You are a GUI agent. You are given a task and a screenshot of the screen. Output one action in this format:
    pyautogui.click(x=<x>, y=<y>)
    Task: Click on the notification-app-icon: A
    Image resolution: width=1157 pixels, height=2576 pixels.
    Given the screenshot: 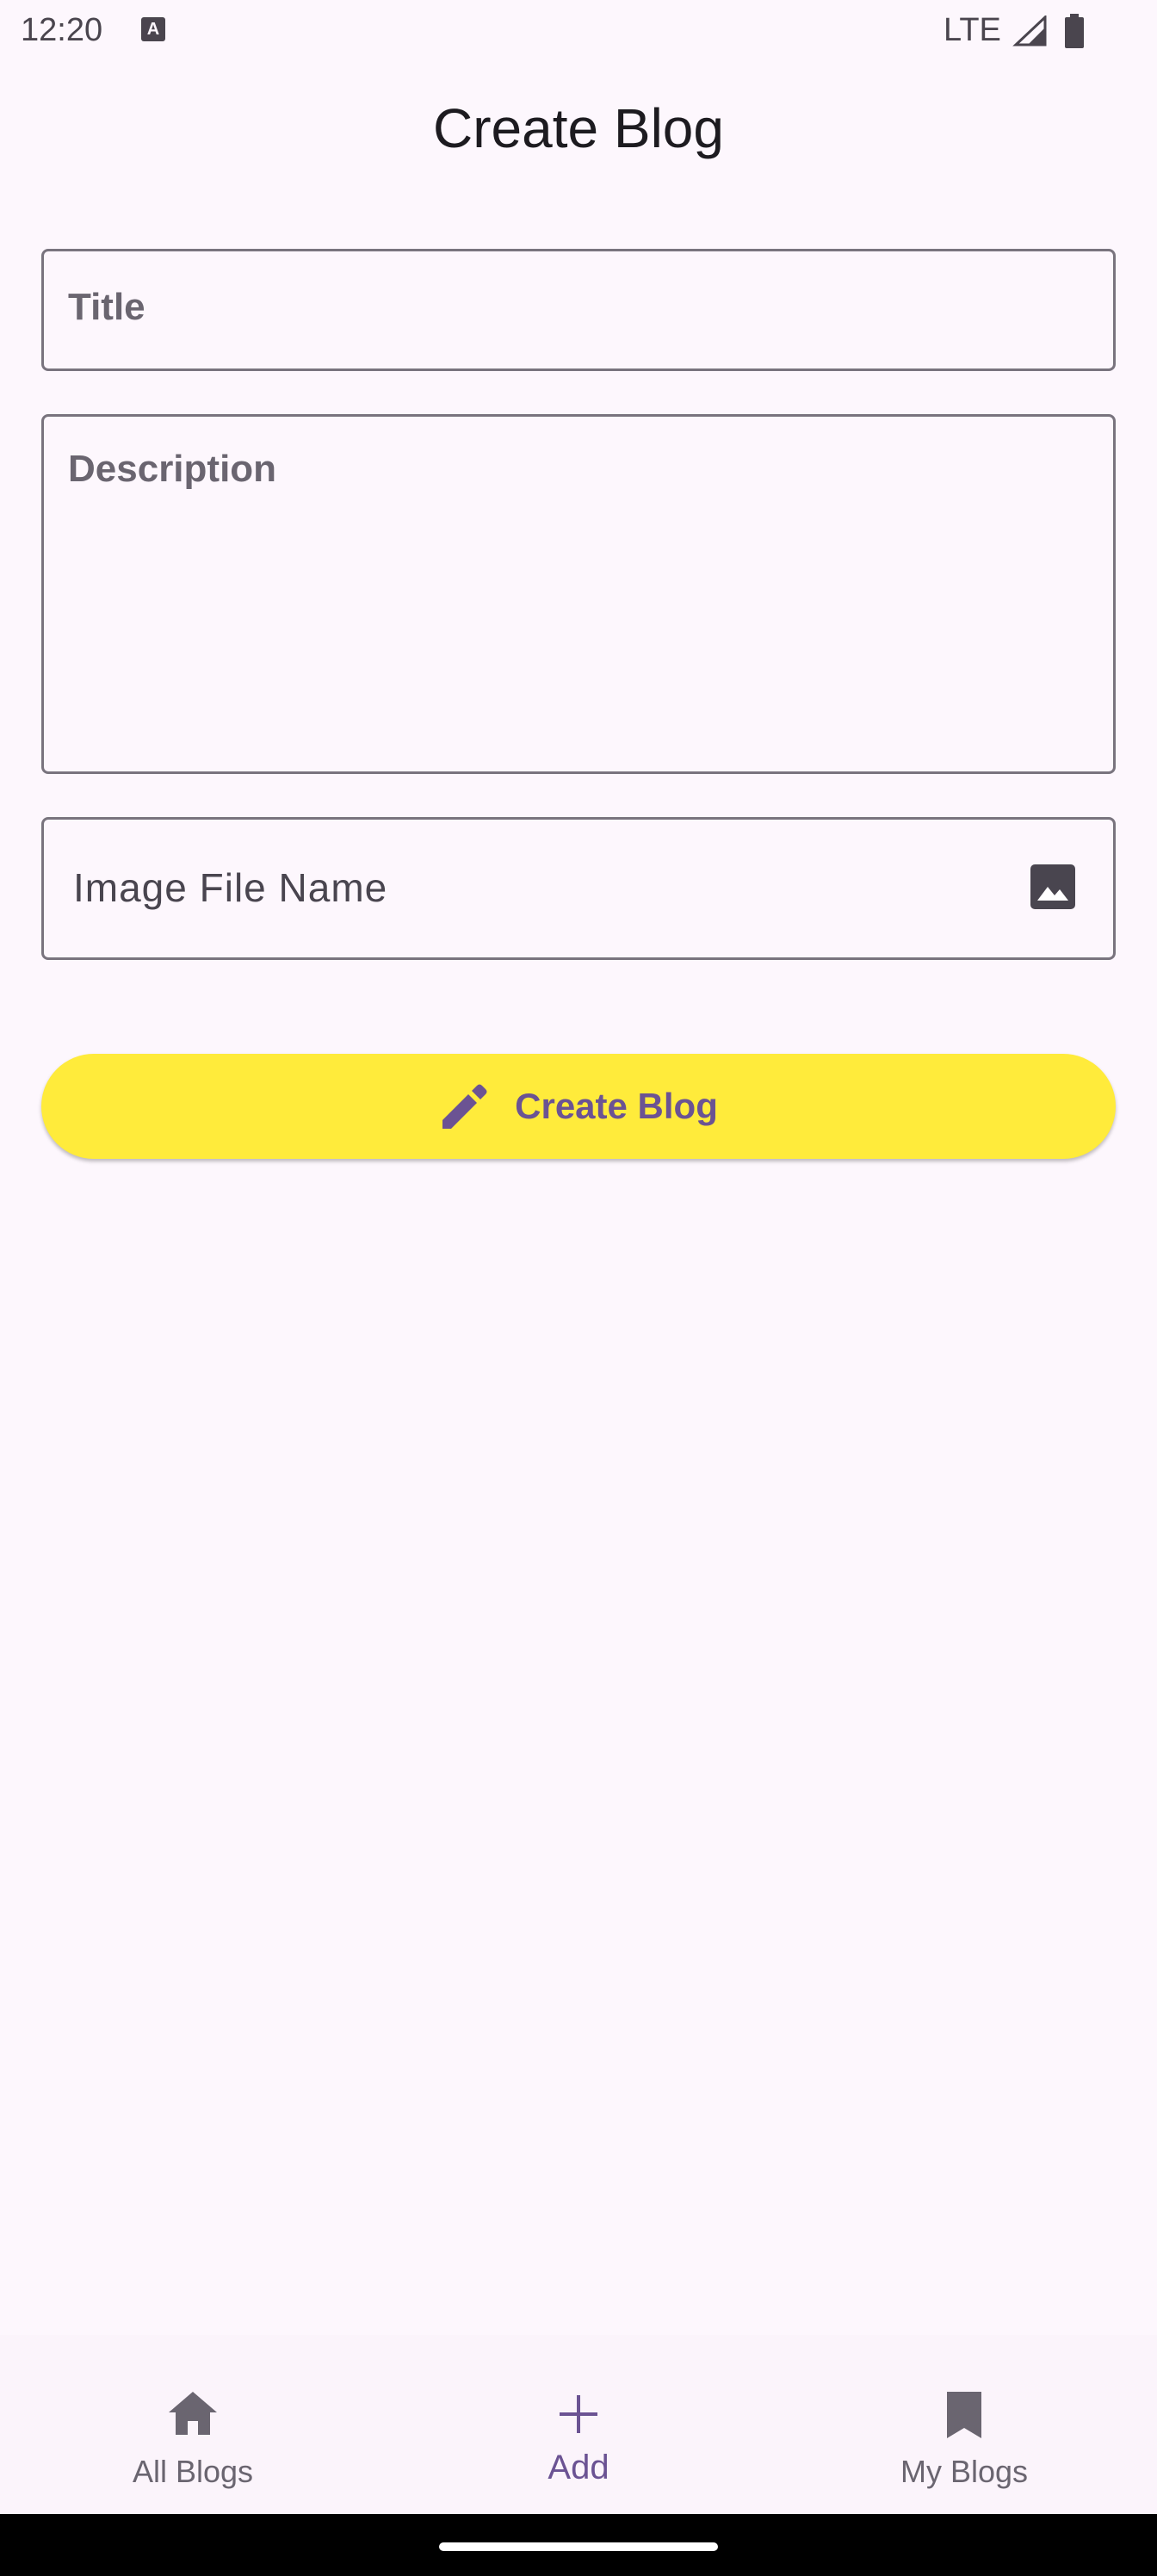 What is the action you would take?
    pyautogui.click(x=153, y=29)
    